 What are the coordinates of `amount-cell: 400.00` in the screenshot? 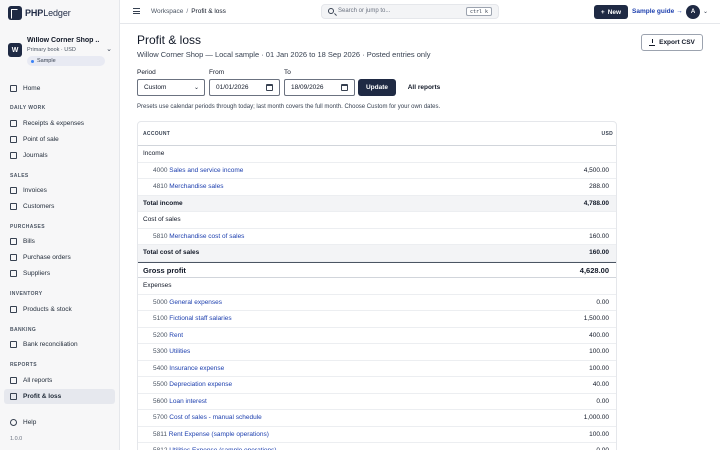 It's located at (599, 335).